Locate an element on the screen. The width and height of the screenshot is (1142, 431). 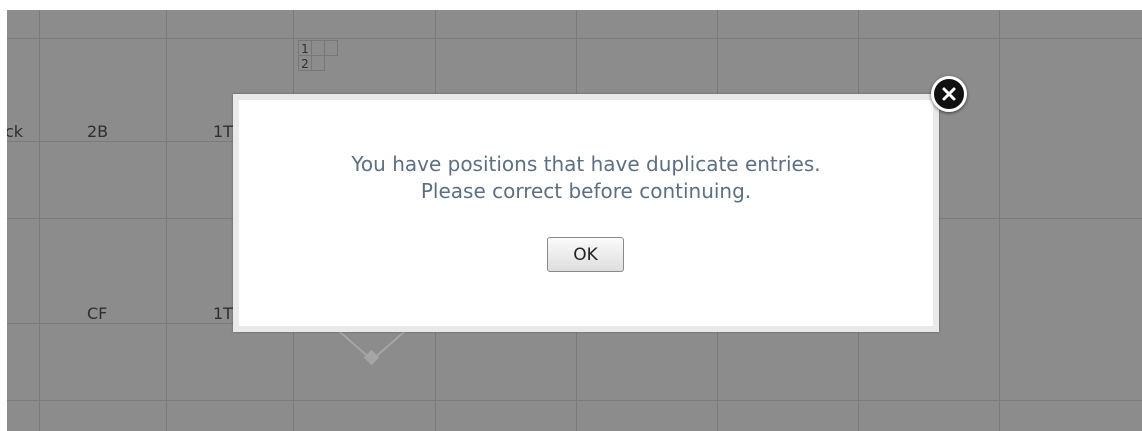
inning-box: 1 is located at coordinates (305, 48).